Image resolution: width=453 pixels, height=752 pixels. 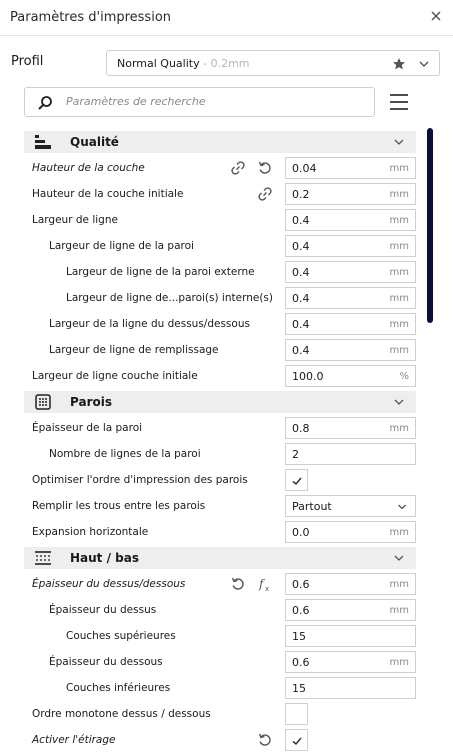 I want to click on optimize-wall-order-checkbox, so click(x=296, y=480).